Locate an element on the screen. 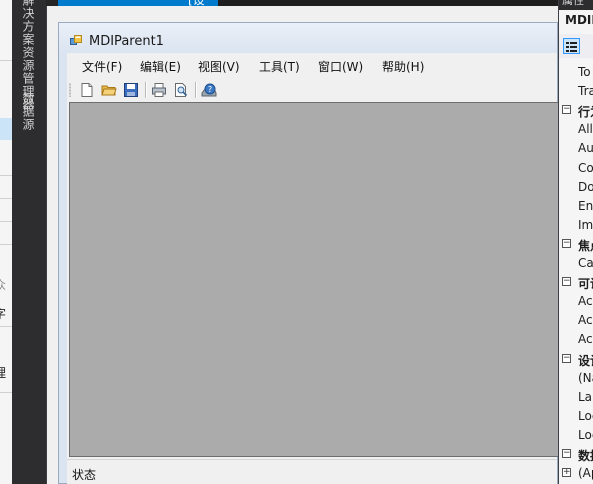  property-row: (Na is located at coordinates (576, 378).